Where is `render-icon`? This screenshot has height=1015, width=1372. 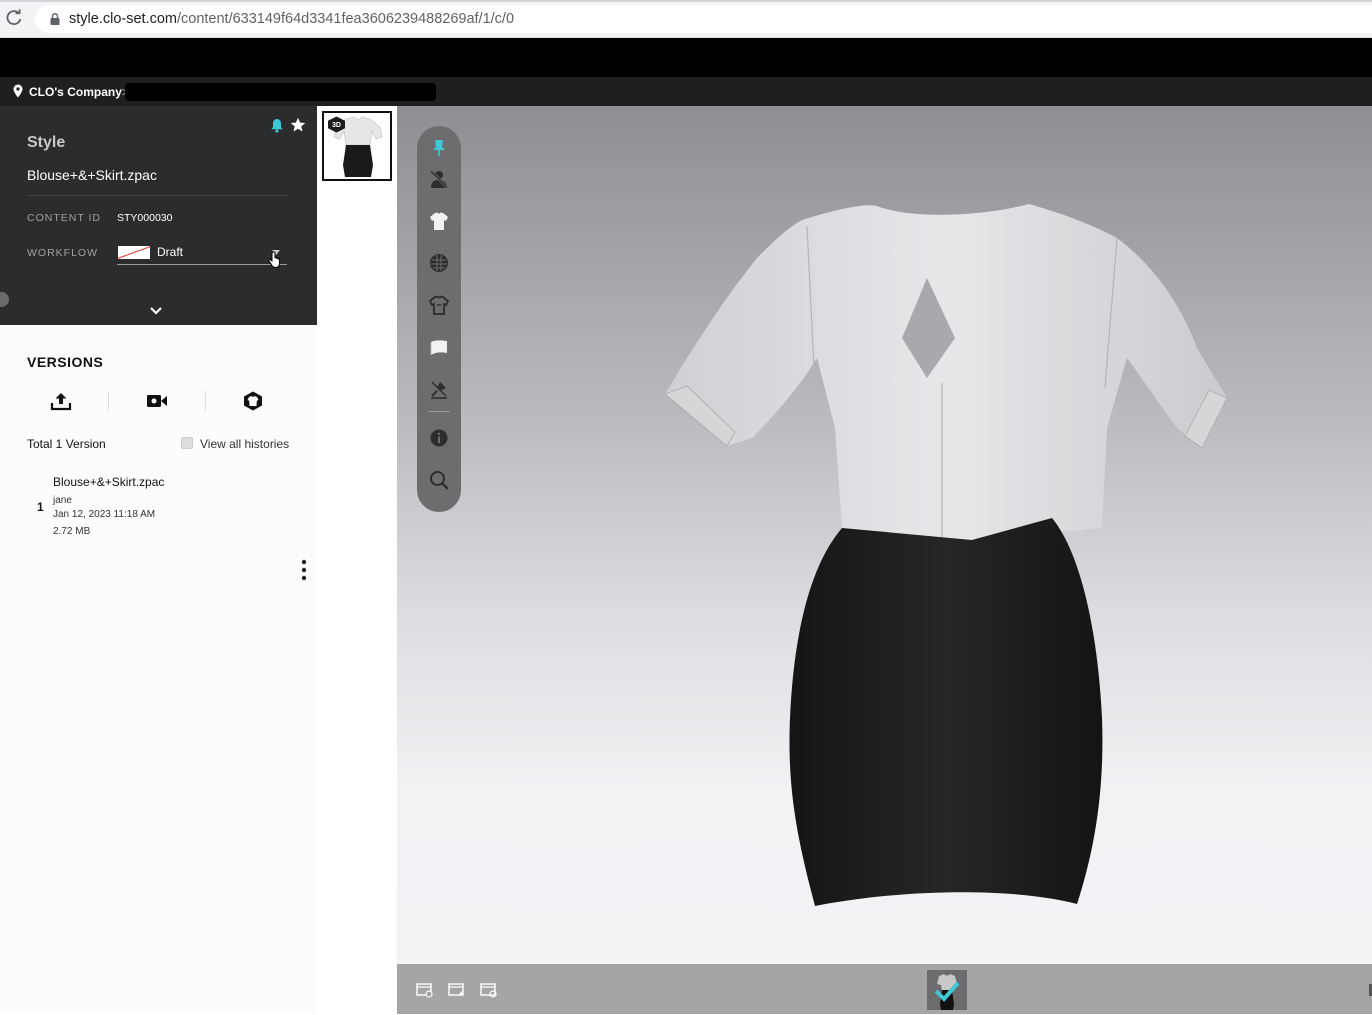
render-icon is located at coordinates (457, 990).